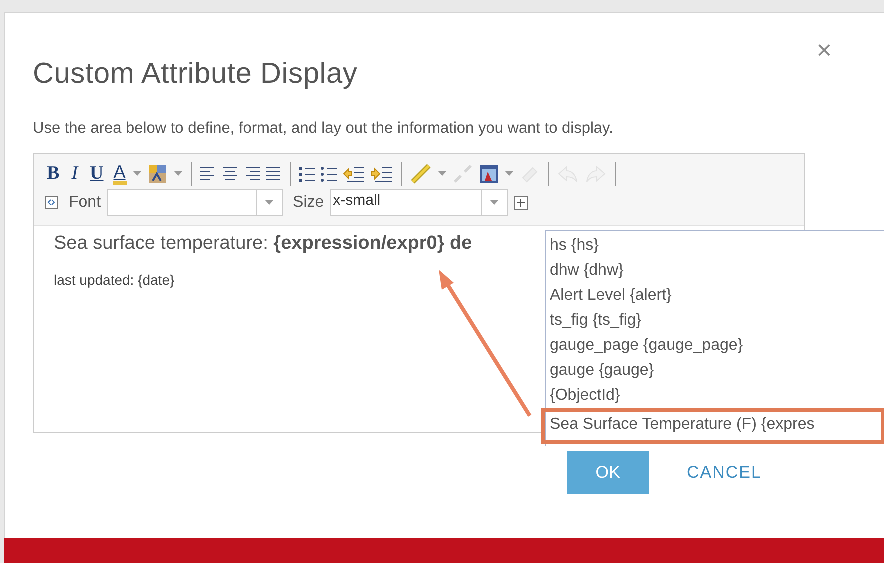  What do you see at coordinates (715, 245) in the screenshot?
I see `field-list-item: hs {hs}` at bounding box center [715, 245].